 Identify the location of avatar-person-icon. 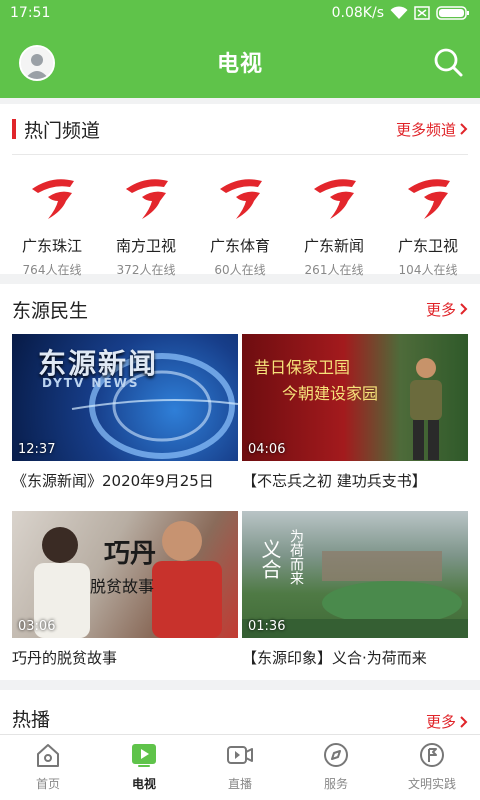
(37, 63).